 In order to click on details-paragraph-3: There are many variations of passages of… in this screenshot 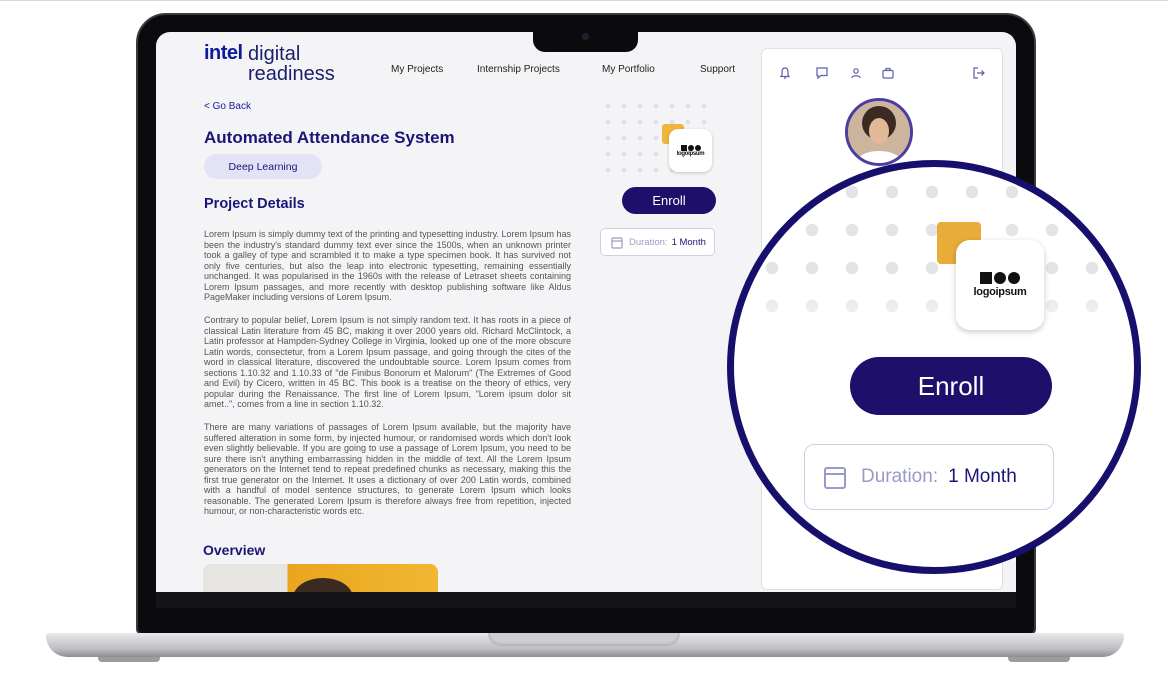, I will do `click(387, 469)`.